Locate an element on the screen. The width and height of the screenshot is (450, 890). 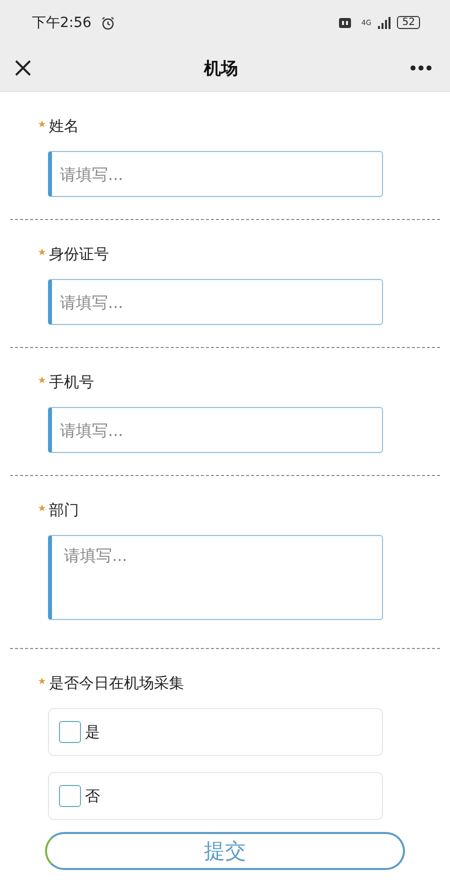
page-title: 机场 is located at coordinates (221, 69).